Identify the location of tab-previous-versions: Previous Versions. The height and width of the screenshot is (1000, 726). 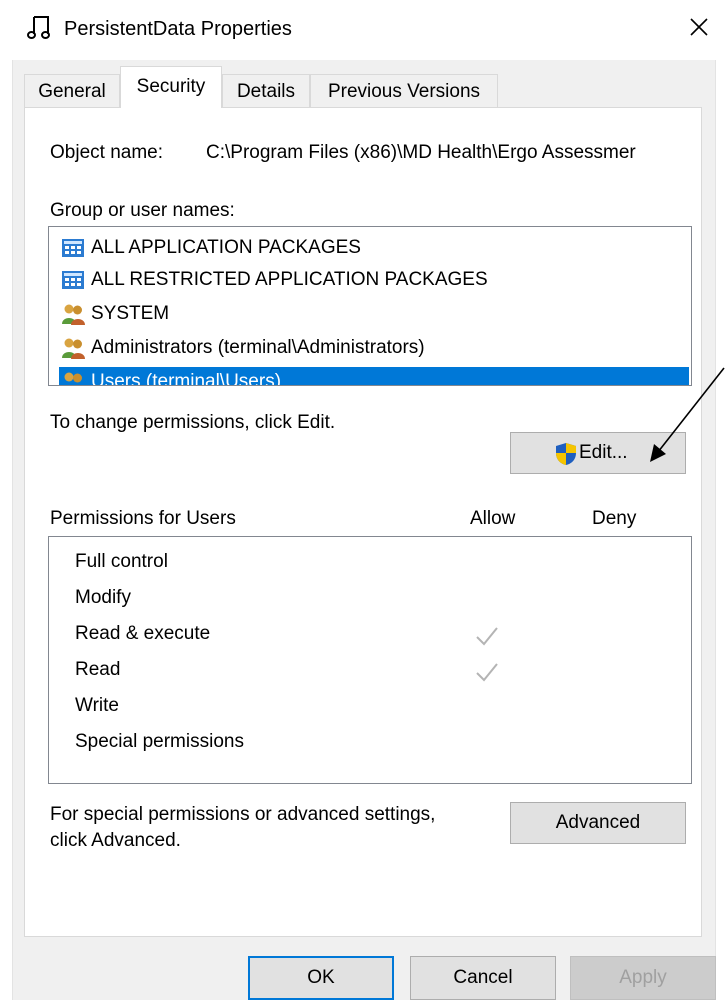
(404, 90).